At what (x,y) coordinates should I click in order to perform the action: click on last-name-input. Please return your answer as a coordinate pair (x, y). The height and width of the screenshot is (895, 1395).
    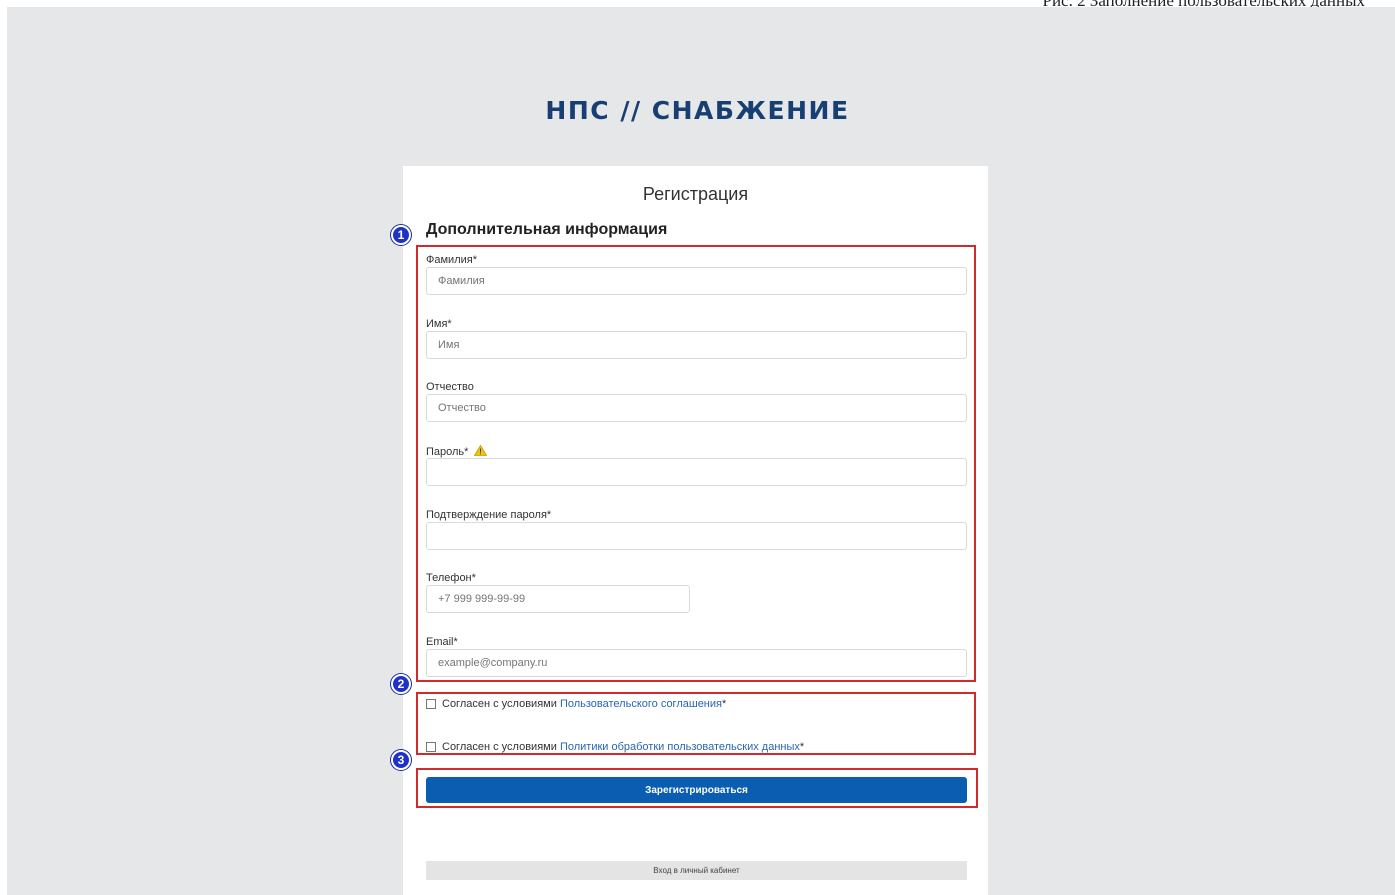
    Looking at the image, I should click on (696, 281).